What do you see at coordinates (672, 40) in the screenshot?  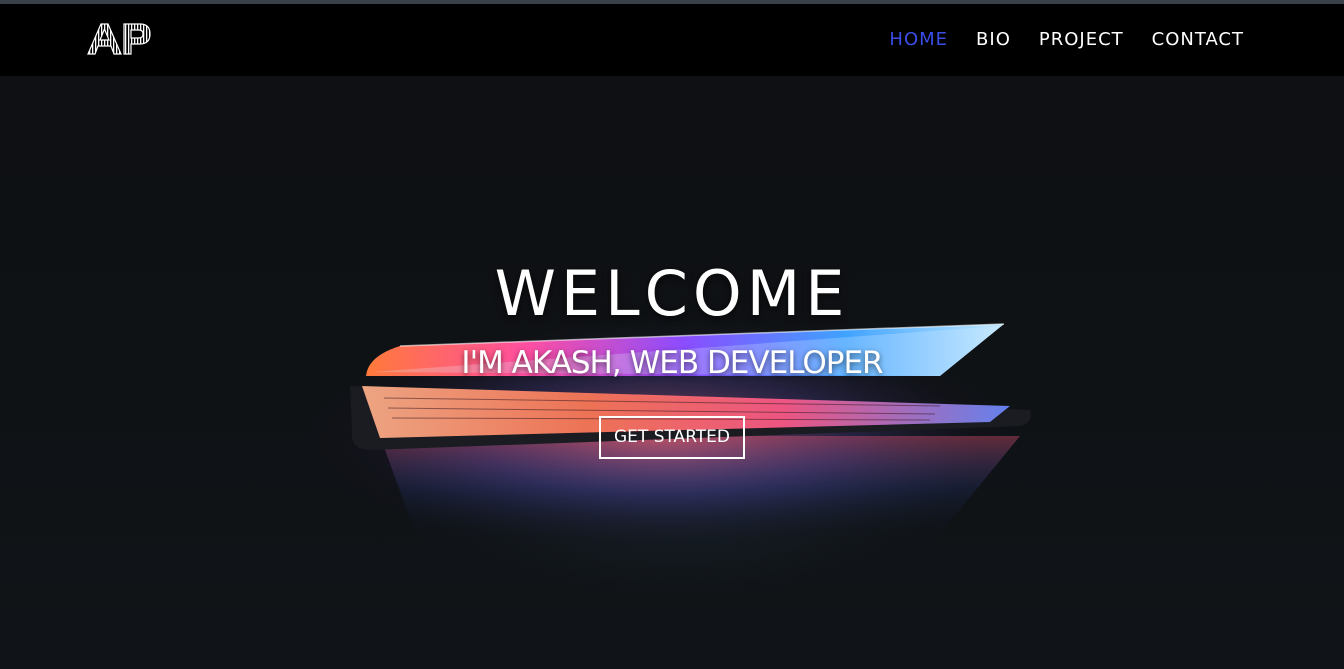 I see `navbar: HOME BIO PROJECT CONTACT` at bounding box center [672, 40].